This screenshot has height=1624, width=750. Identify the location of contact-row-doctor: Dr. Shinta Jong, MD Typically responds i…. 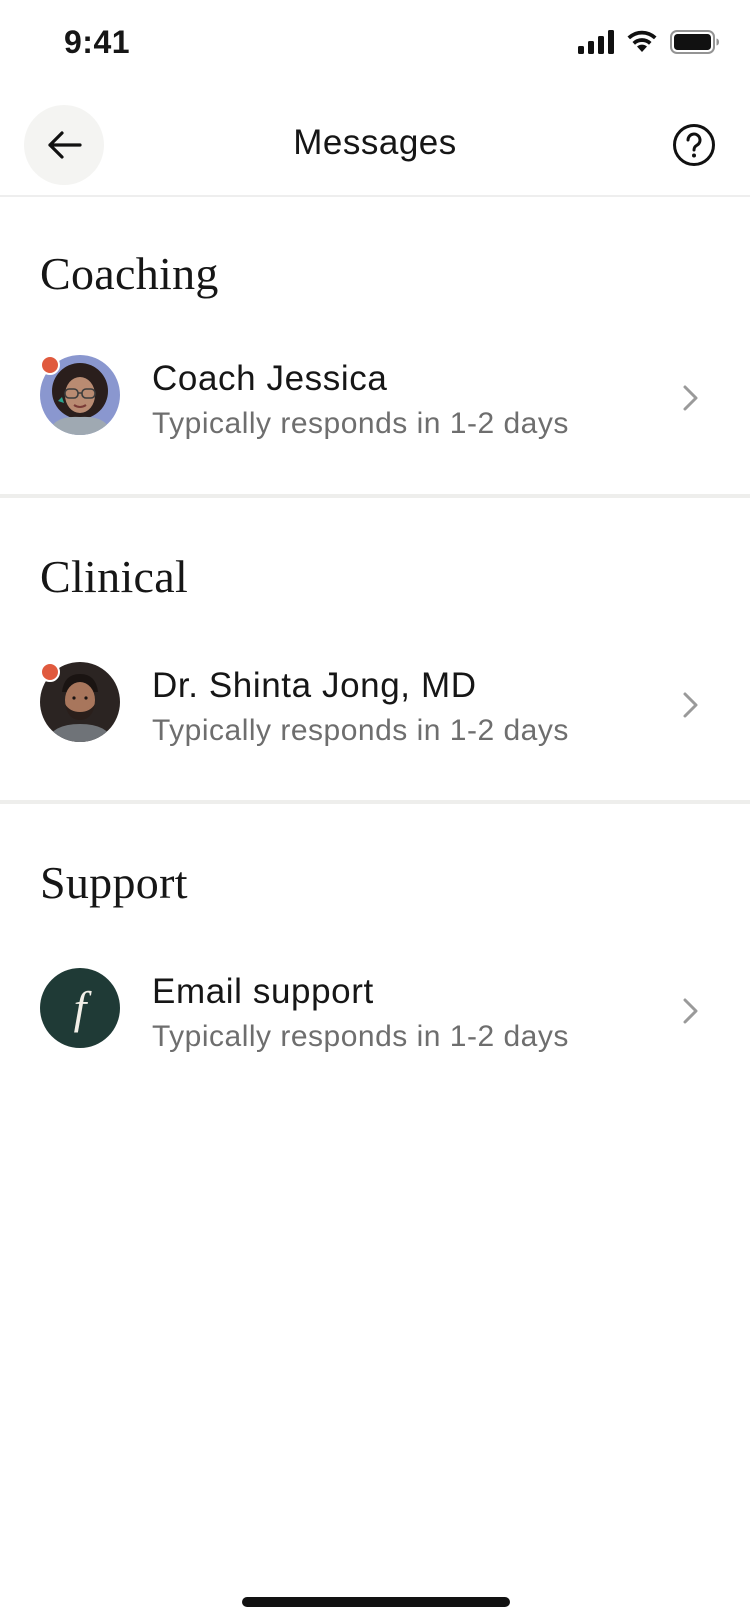
(375, 703).